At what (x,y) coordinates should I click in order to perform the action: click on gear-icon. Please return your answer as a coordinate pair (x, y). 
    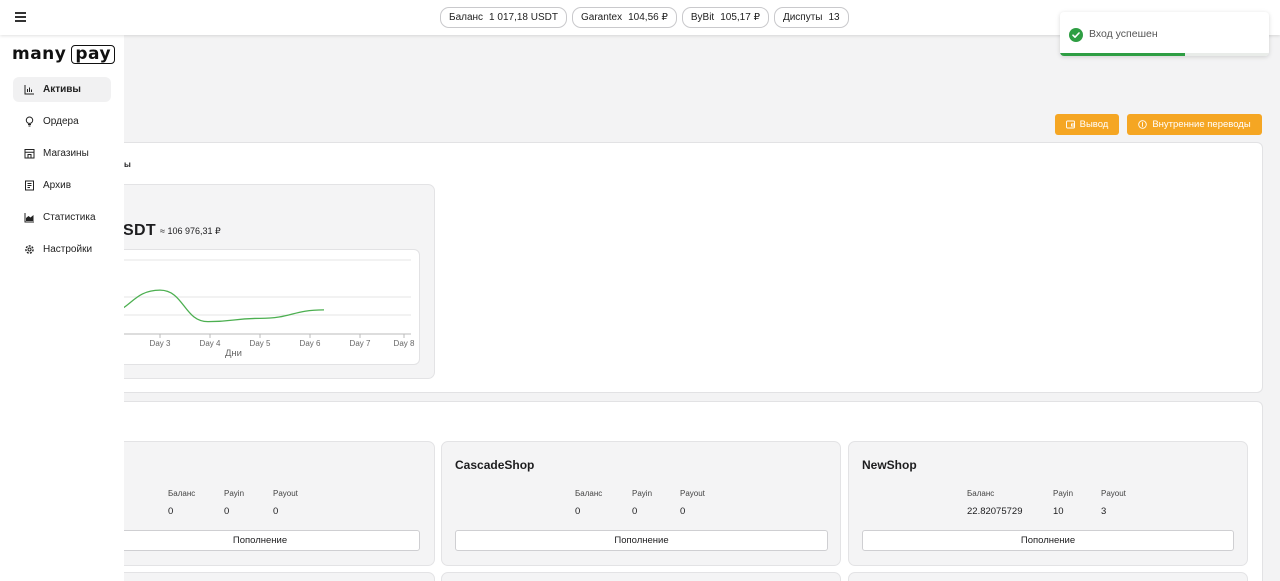
    Looking at the image, I should click on (29, 249).